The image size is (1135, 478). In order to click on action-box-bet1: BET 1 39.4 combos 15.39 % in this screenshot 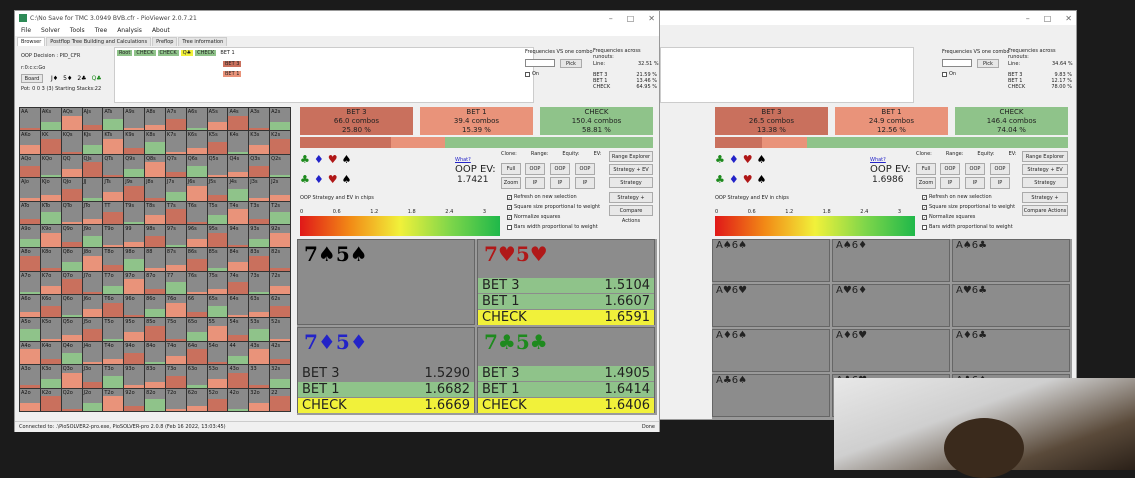, I will do `click(476, 121)`.